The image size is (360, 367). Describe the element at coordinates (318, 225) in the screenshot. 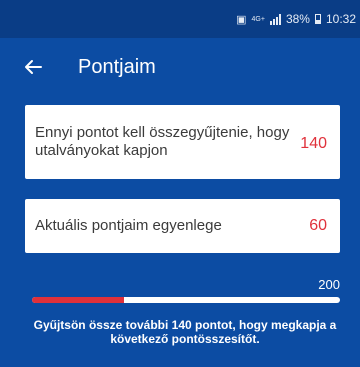

I see `balance-value: 60` at that location.